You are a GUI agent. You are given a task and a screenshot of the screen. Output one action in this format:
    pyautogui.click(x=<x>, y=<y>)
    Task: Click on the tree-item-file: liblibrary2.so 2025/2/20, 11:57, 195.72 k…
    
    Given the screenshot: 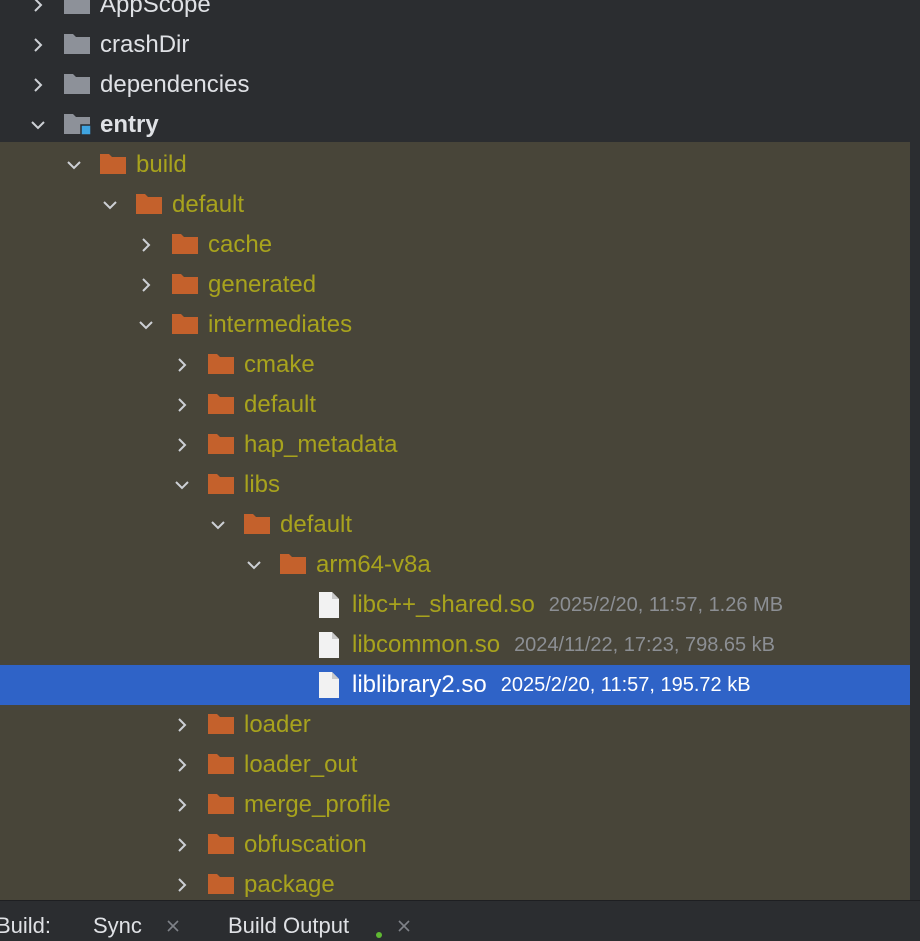 What is the action you would take?
    pyautogui.click(x=455, y=685)
    